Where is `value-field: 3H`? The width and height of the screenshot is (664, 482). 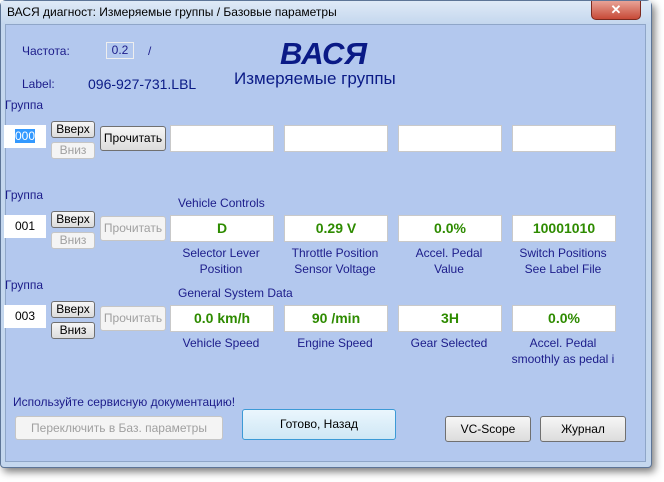 value-field: 3H is located at coordinates (450, 318).